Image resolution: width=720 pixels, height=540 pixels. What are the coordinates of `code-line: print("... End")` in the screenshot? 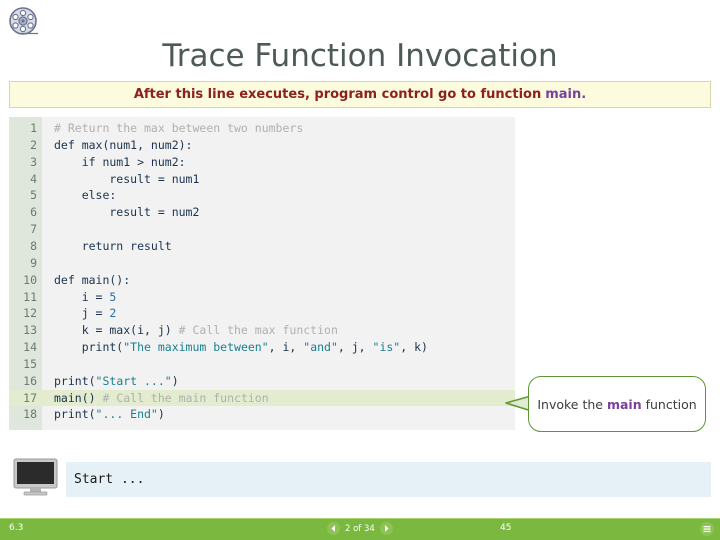 It's located at (109, 414).